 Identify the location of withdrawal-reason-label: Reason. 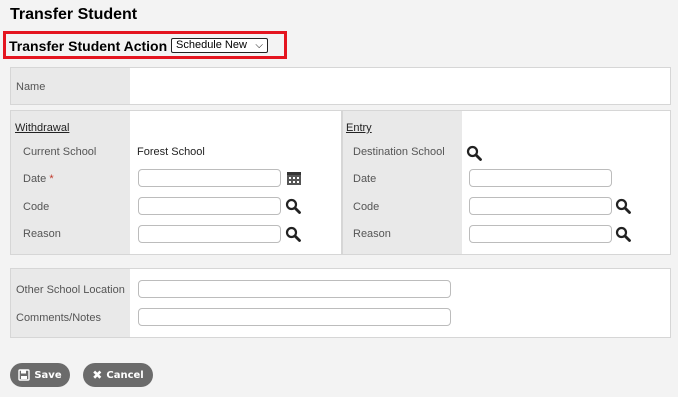
(42, 234).